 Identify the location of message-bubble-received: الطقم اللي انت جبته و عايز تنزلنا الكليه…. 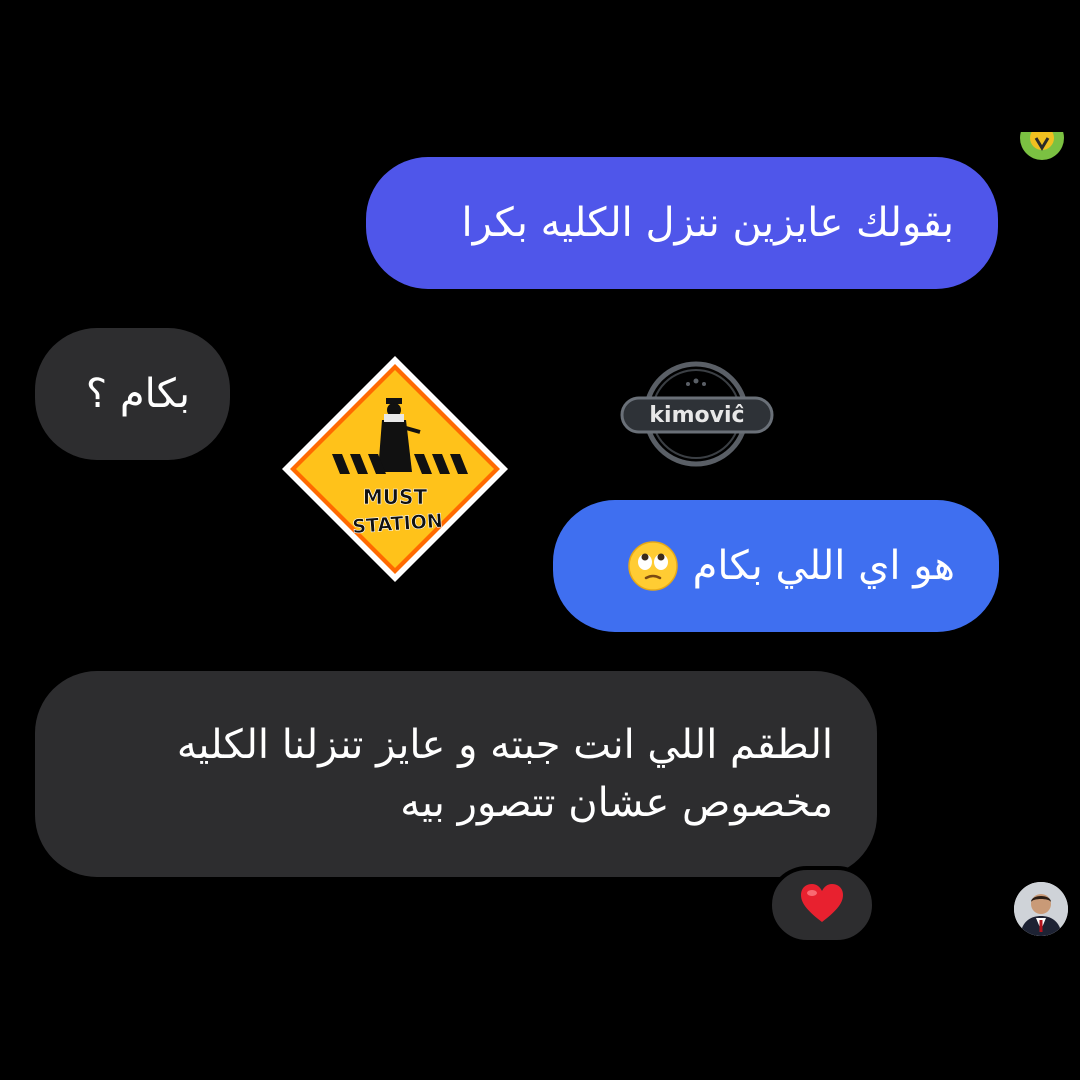
(456, 774).